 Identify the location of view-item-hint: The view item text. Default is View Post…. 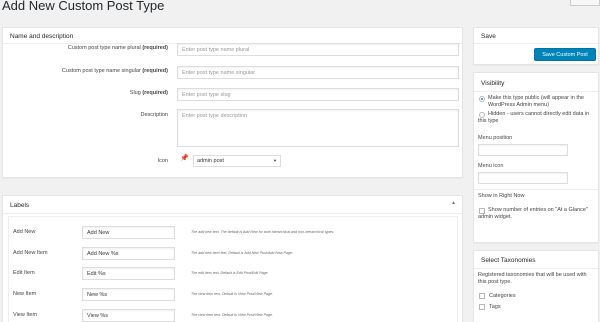
(232, 315).